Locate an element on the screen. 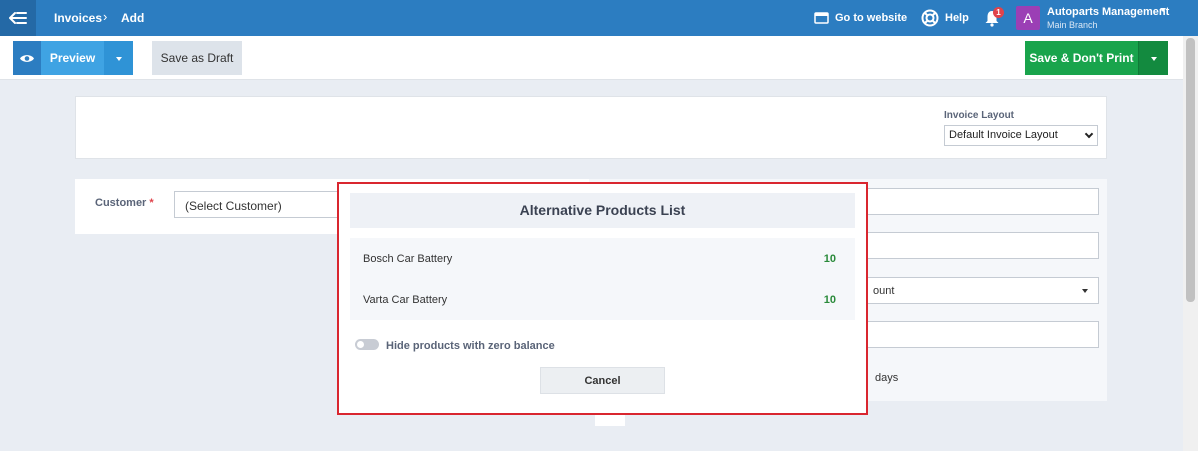 This screenshot has width=1198, height=451. hide-zero-balance-label: Hide products with zero balance is located at coordinates (470, 346).